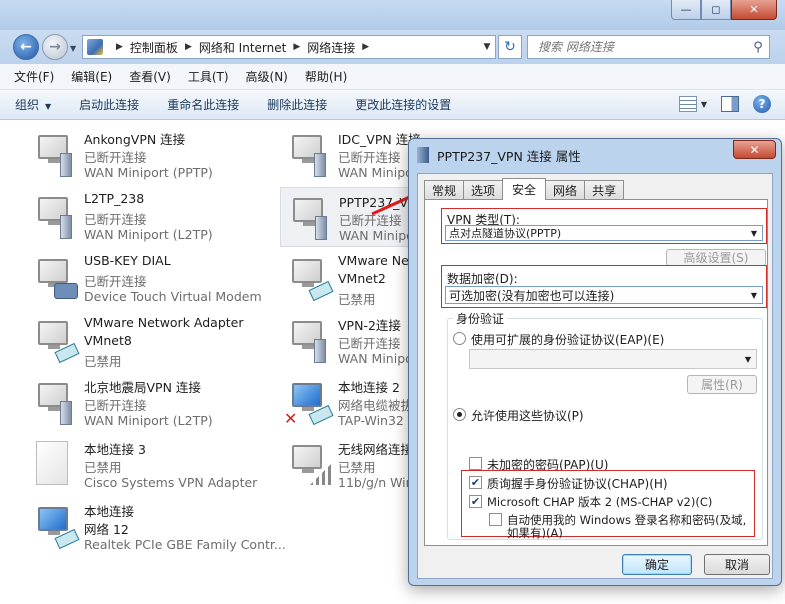  What do you see at coordinates (154, 47) in the screenshot?
I see `breadcrumb-control-panel: 控制面板` at bounding box center [154, 47].